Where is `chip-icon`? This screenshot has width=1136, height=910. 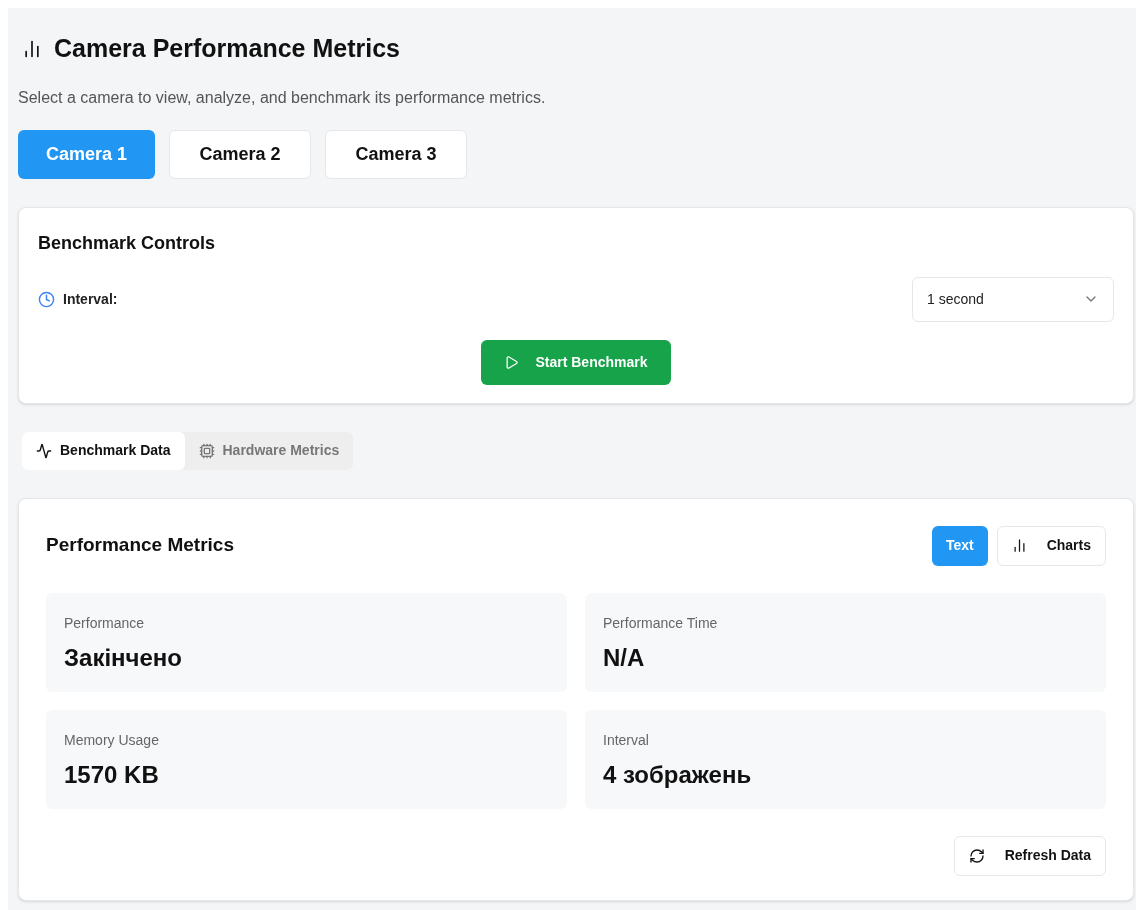 chip-icon is located at coordinates (206, 450).